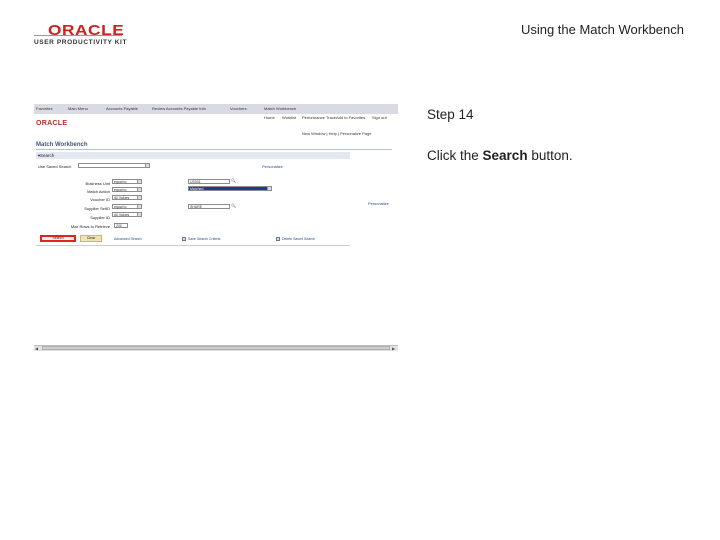  What do you see at coordinates (193, 245) in the screenshot?
I see `section-divider` at bounding box center [193, 245].